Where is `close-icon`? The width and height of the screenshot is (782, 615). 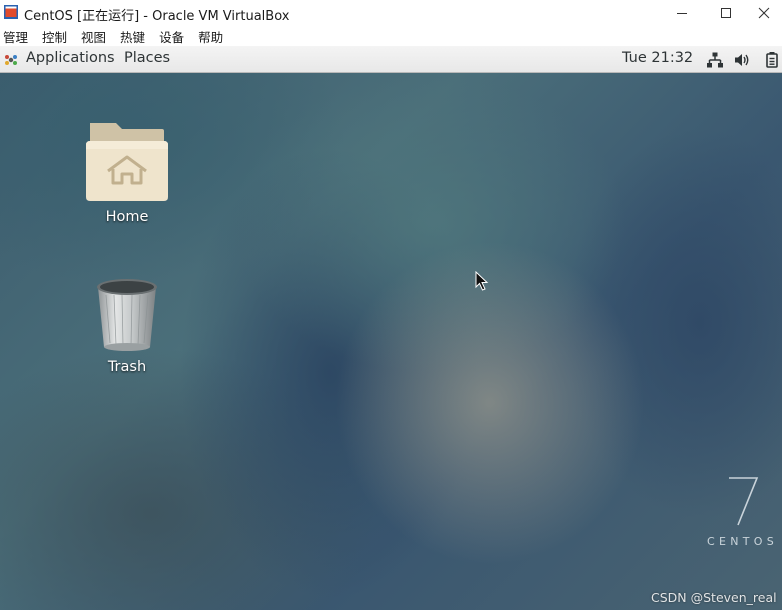
close-icon is located at coordinates (764, 13).